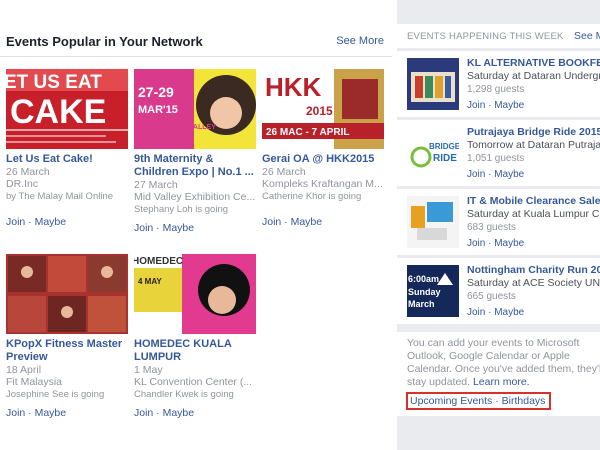  What do you see at coordinates (67, 351) in the screenshot?
I see `event-title: KPopX Fitness Master Preview` at bounding box center [67, 351].